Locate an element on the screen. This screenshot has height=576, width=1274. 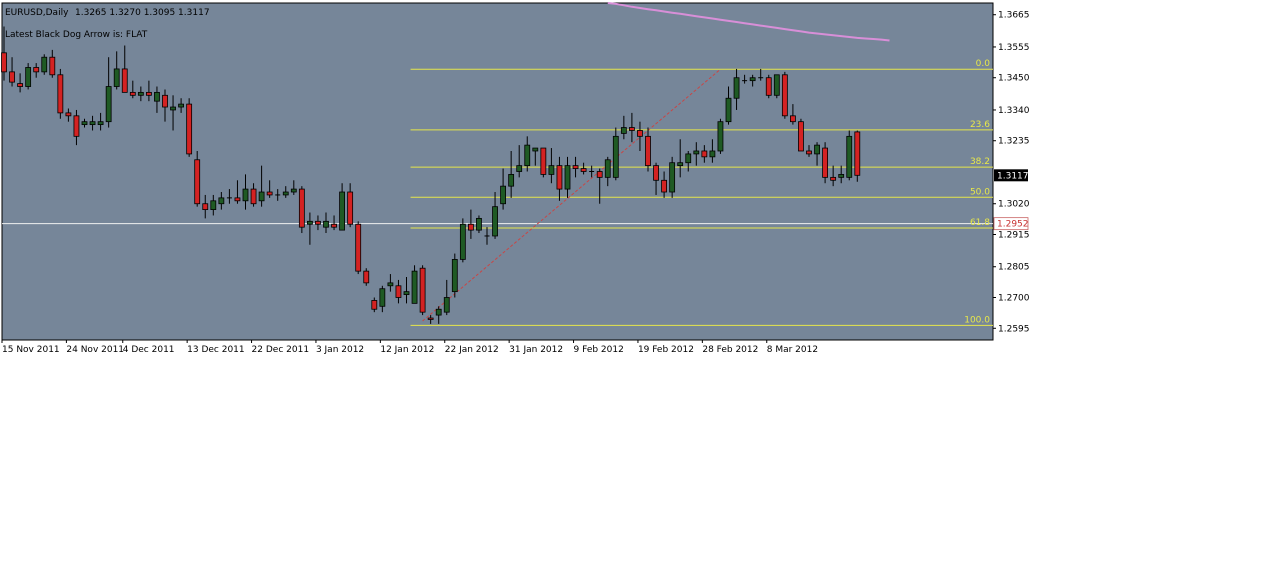
fib-level-label: 23.6 is located at coordinates (980, 125).